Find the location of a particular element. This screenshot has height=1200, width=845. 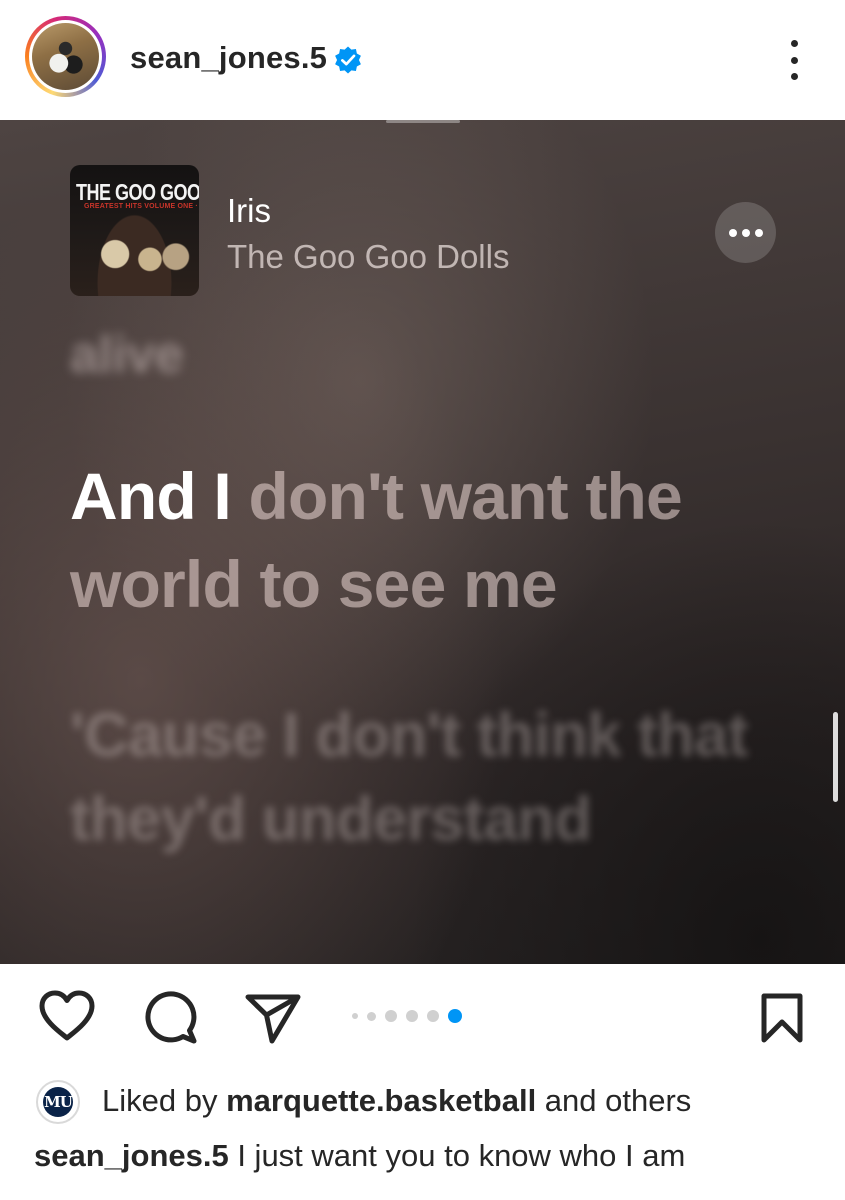

song-title: Iris is located at coordinates (249, 210).